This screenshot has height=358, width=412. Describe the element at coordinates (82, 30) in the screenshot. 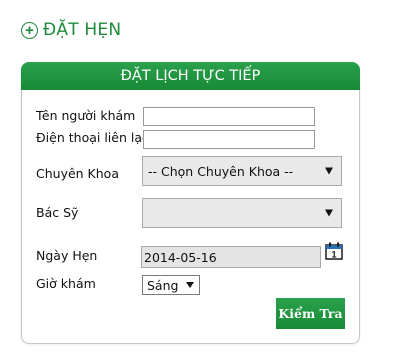

I see `page-title: ĐẶT HẸN` at that location.